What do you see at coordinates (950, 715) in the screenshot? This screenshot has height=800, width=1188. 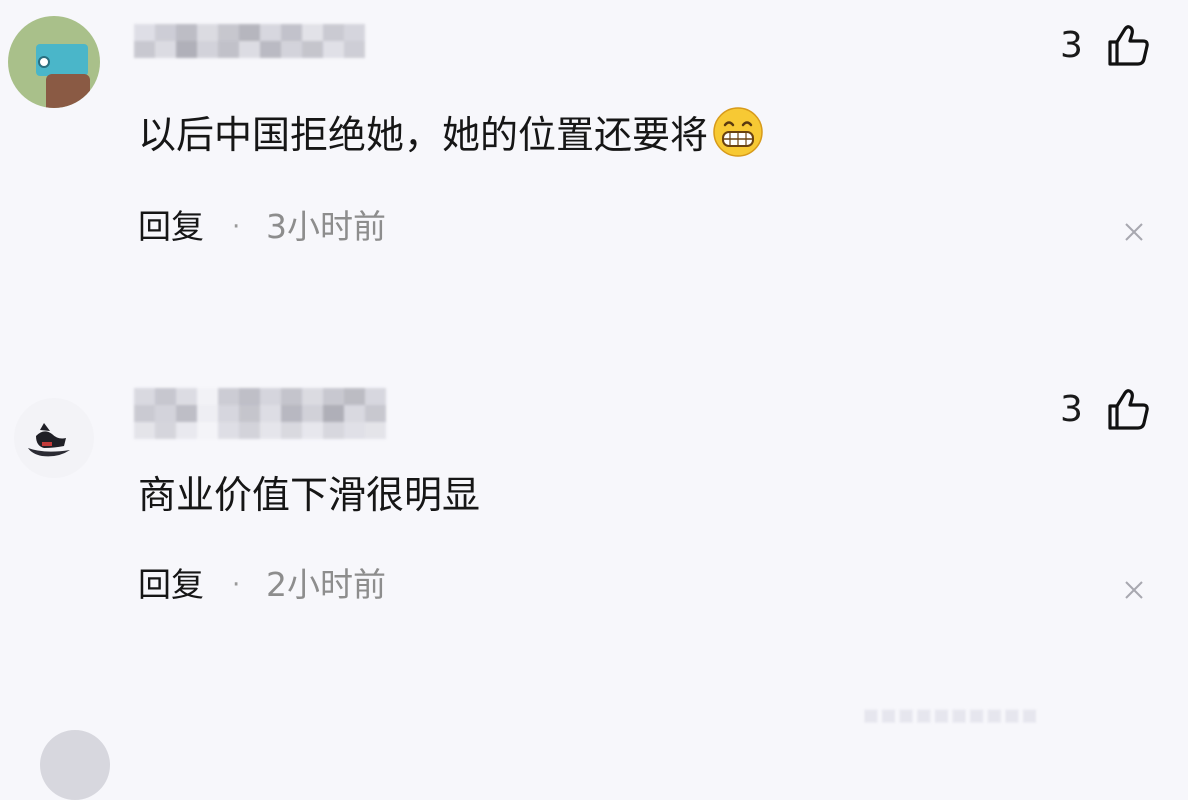 I see `watermark: ▪▪▪▪▪▪▪▪▪▪` at bounding box center [950, 715].